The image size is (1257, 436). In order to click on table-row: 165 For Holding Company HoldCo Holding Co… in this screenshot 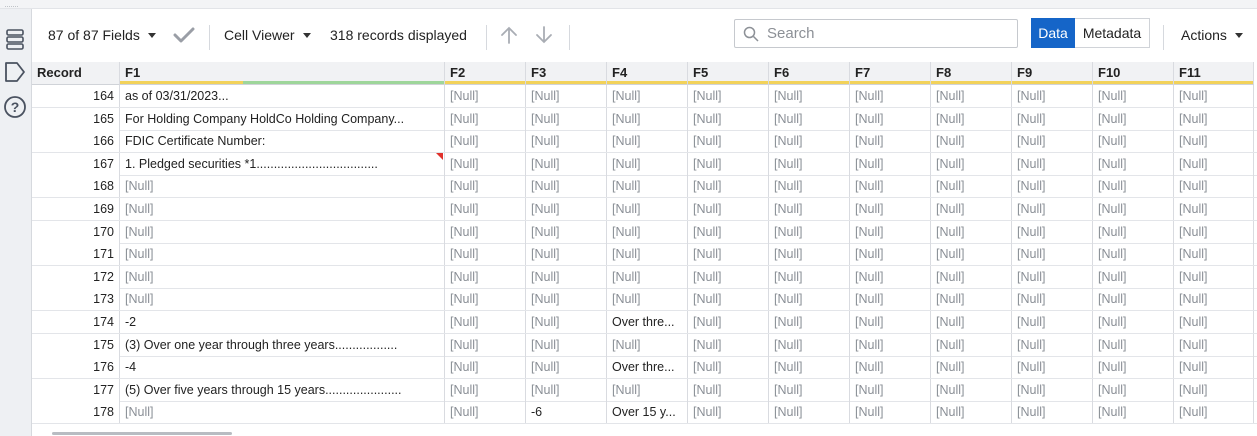, I will do `click(644, 119)`.